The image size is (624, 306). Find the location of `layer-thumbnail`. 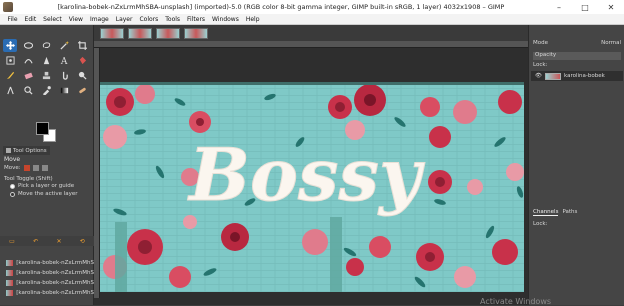

layer-thumbnail is located at coordinates (552, 76).